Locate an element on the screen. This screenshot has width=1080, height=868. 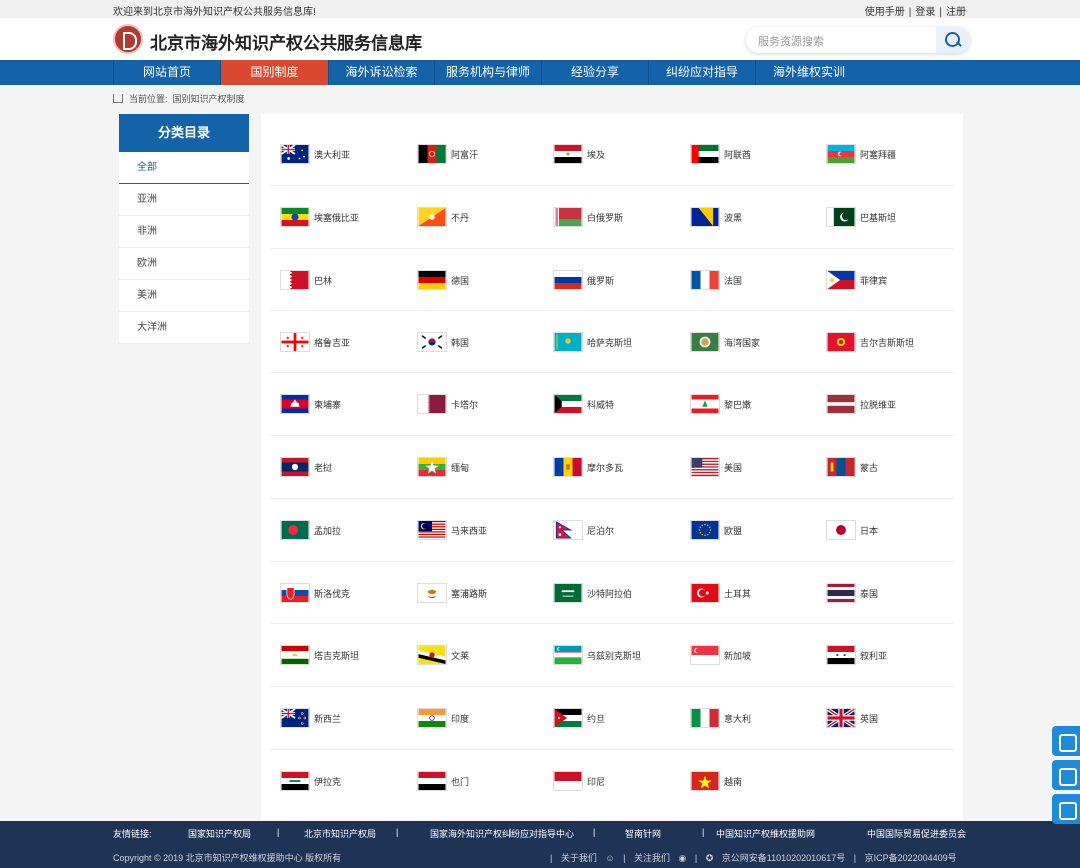
yemen-flag-icon is located at coordinates (432, 781).